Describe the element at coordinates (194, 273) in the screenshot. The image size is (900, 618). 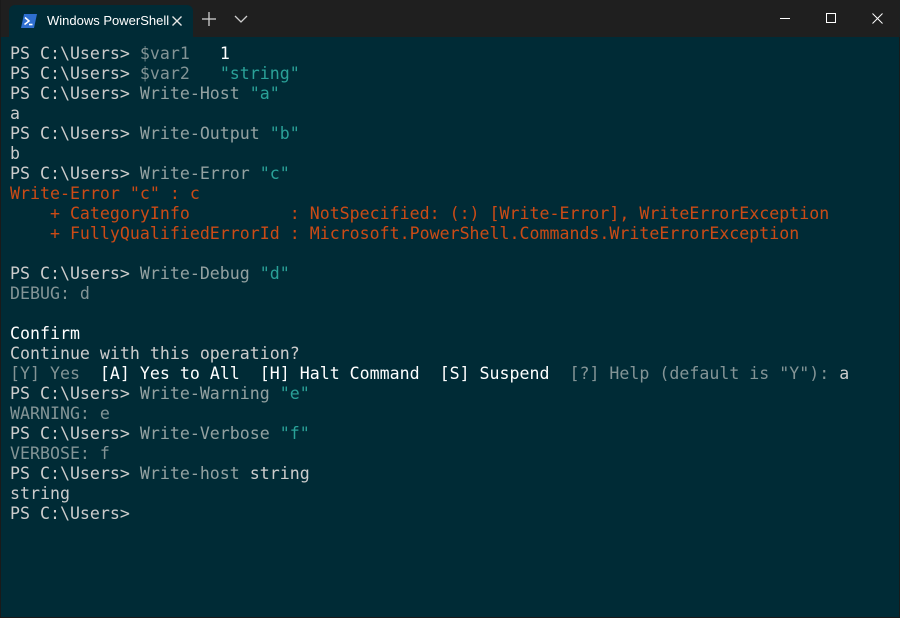
I see `terminal-text: Write-Debug` at that location.